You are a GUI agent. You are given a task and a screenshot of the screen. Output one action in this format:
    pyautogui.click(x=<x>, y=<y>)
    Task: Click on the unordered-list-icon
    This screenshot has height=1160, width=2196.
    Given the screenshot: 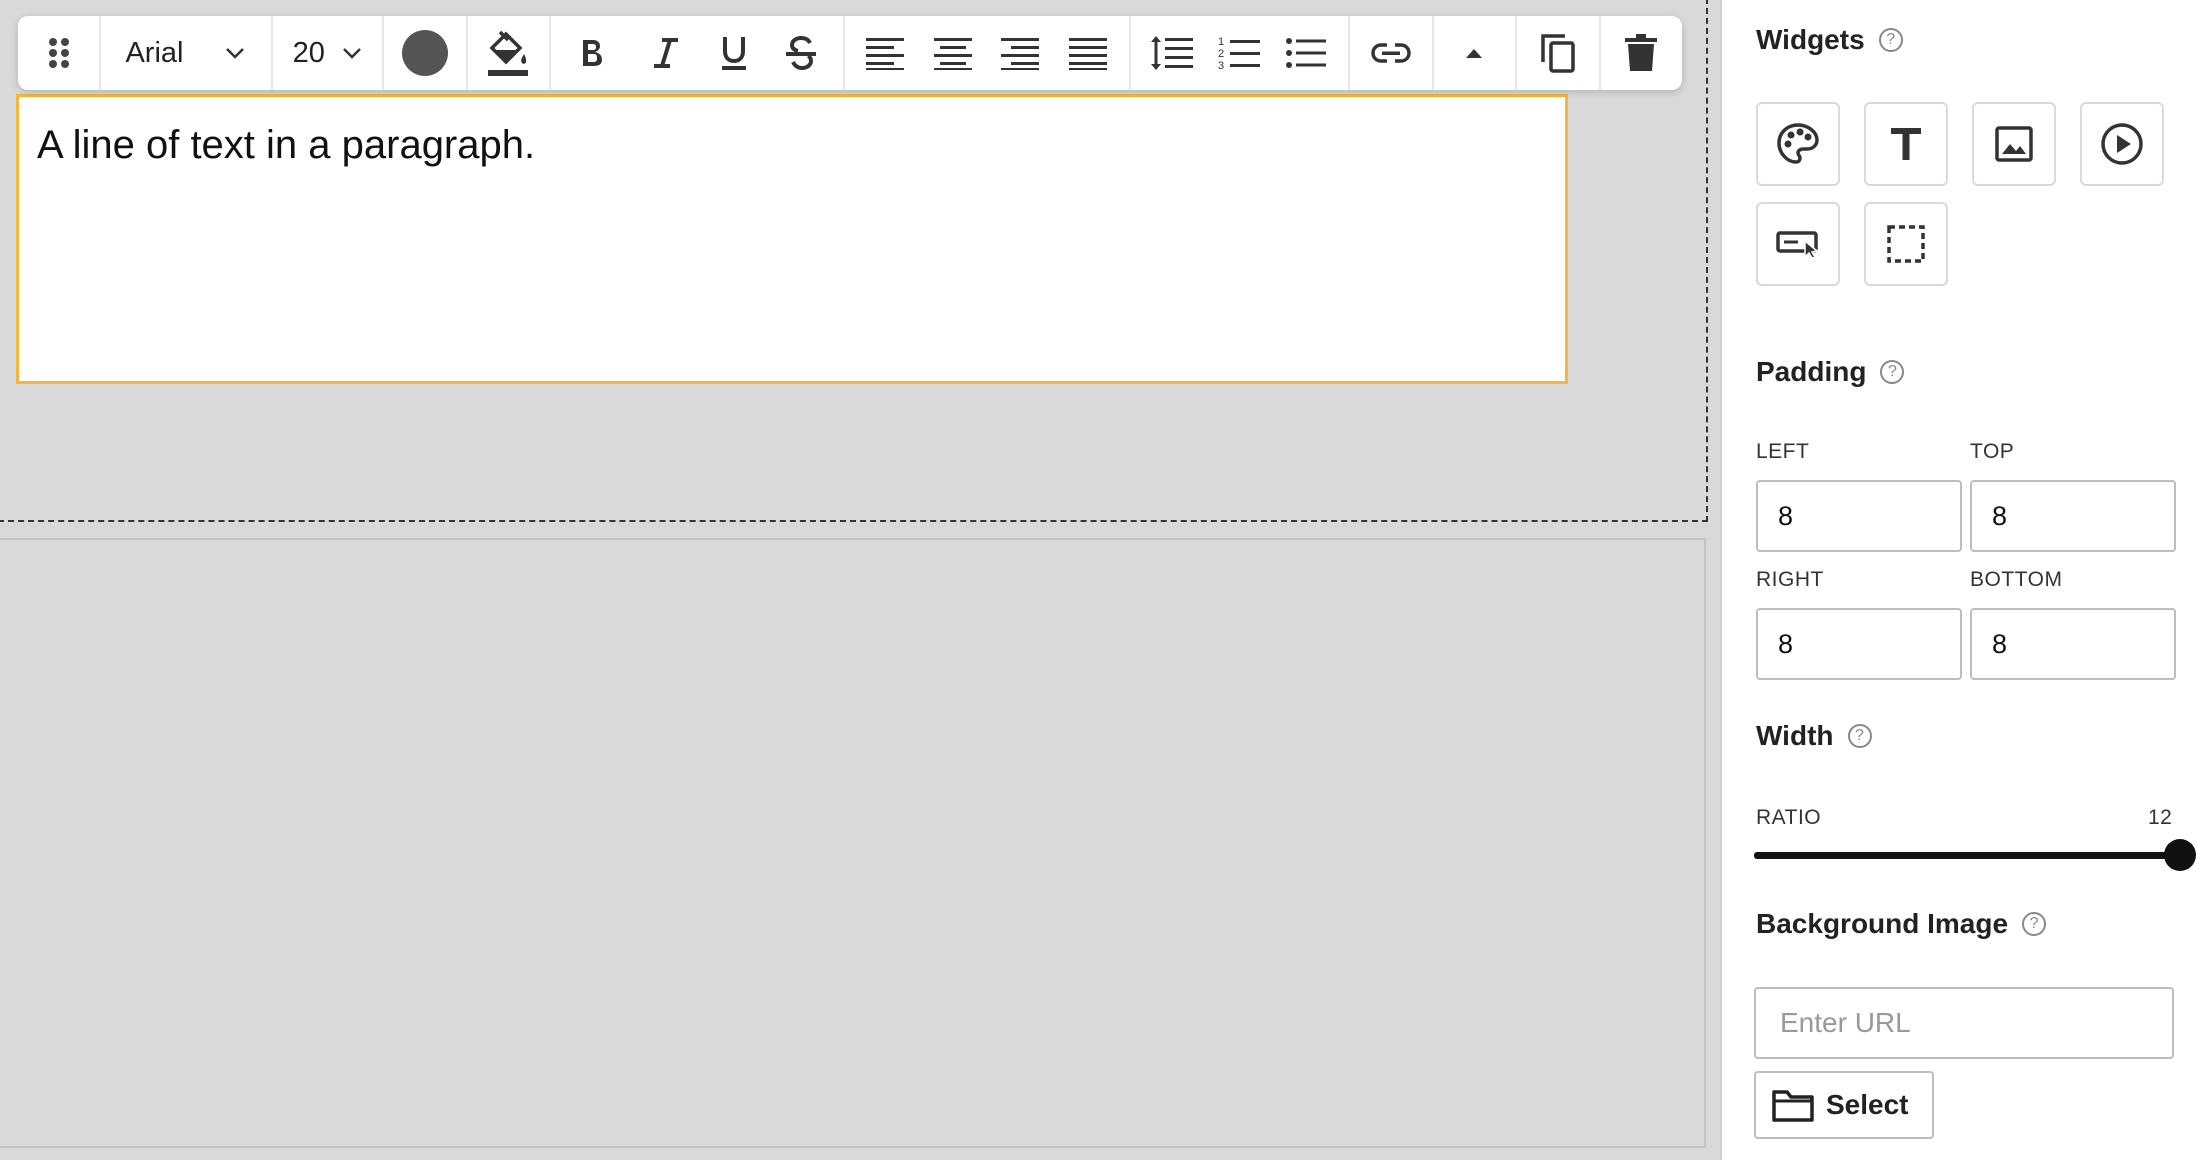 What is the action you would take?
    pyautogui.click(x=1306, y=53)
    